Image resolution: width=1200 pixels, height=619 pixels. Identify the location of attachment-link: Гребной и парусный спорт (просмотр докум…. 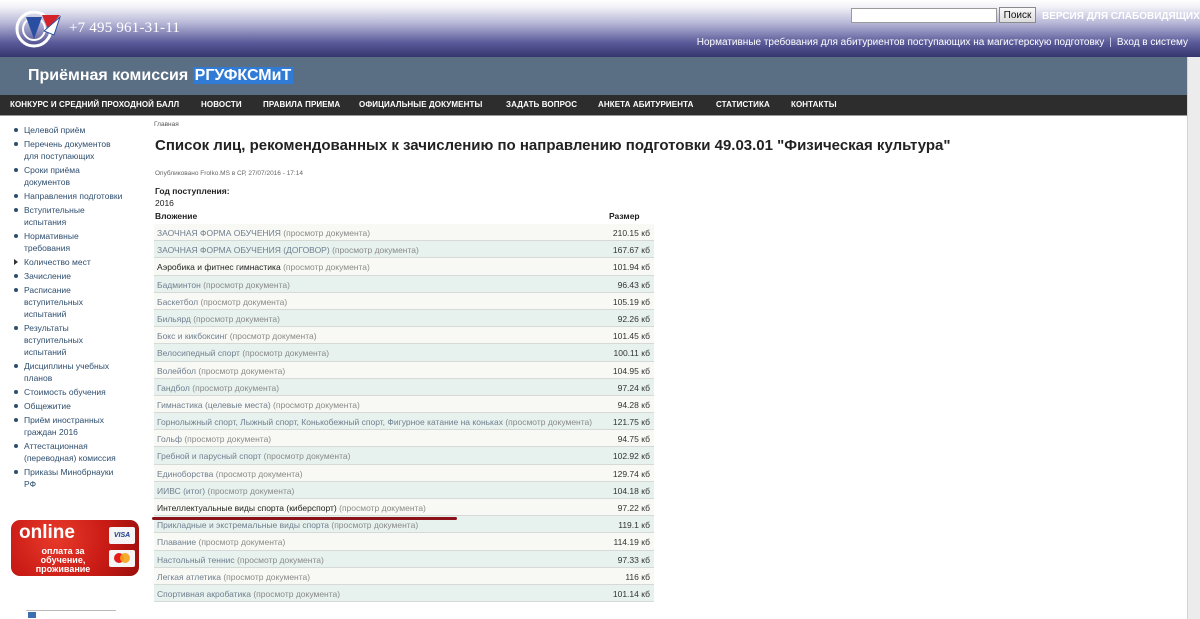
(253, 456).